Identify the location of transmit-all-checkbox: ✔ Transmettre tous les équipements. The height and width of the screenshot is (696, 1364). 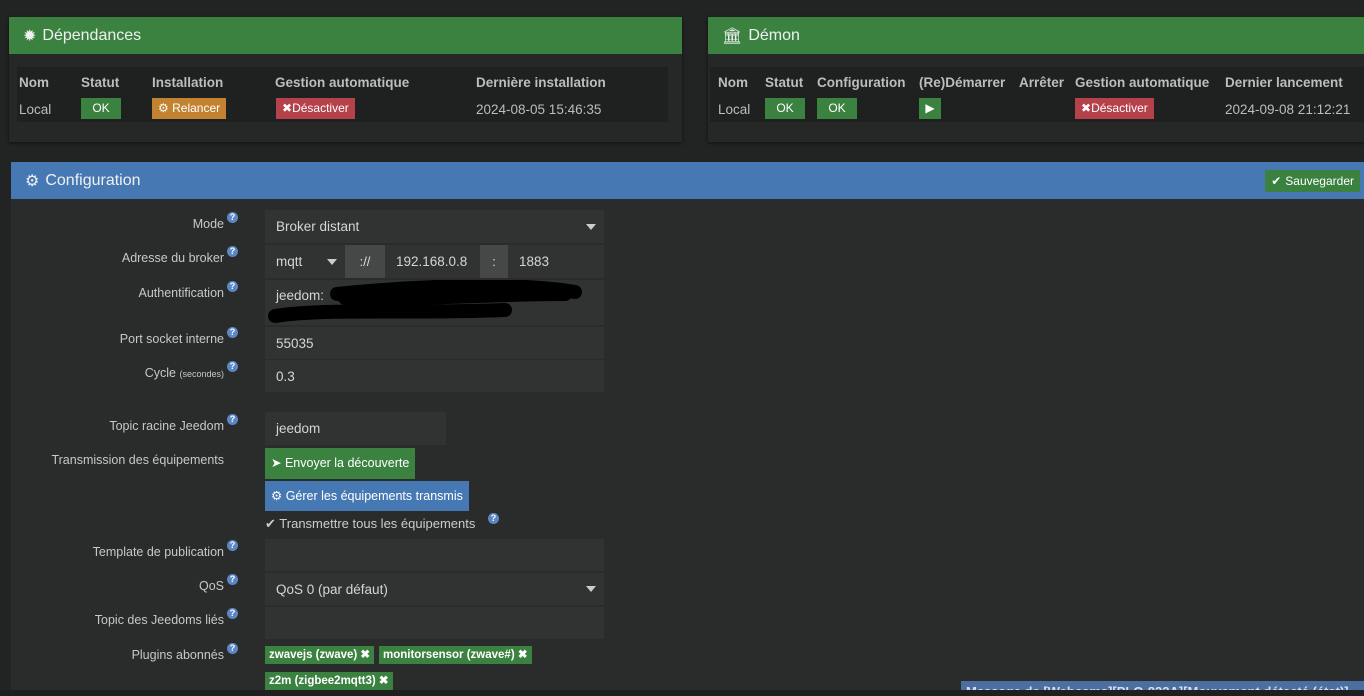
(370, 524).